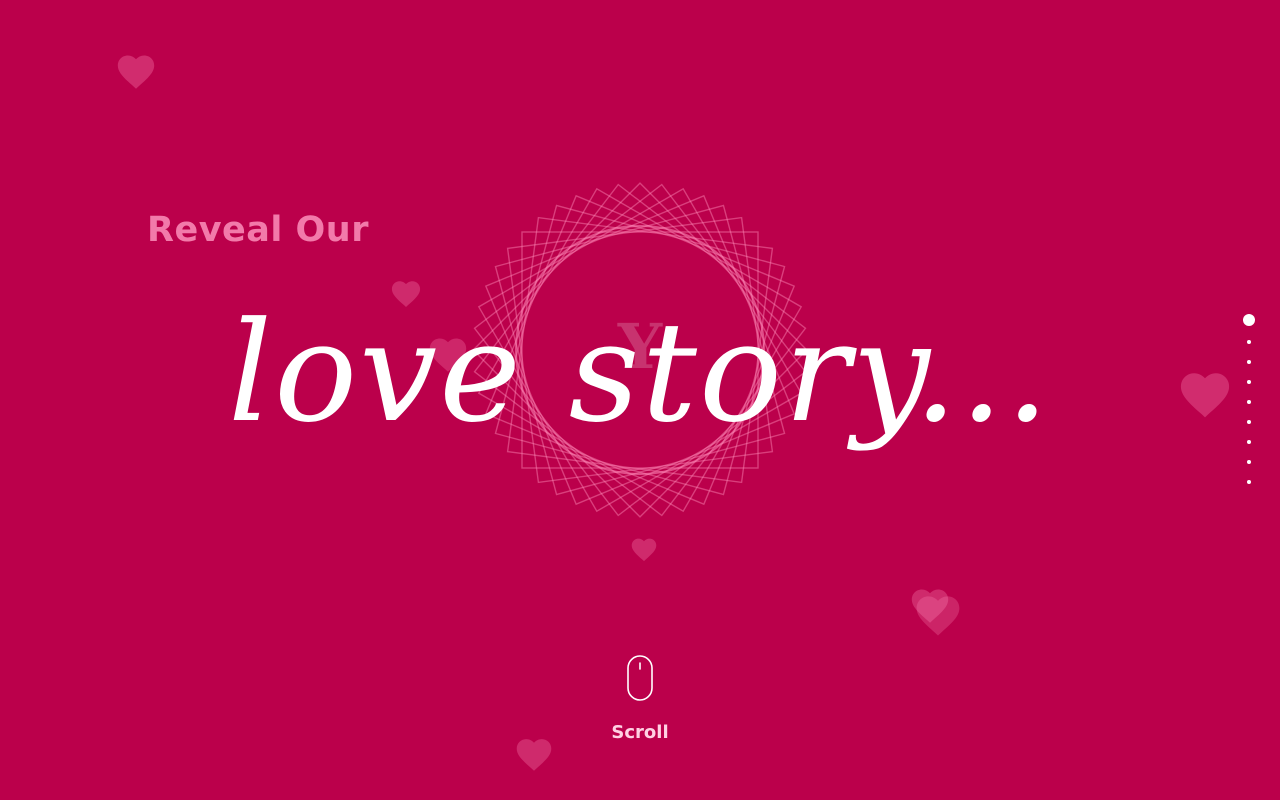 Image resolution: width=1280 pixels, height=800 pixels. I want to click on section-pager, so click(1249, 400).